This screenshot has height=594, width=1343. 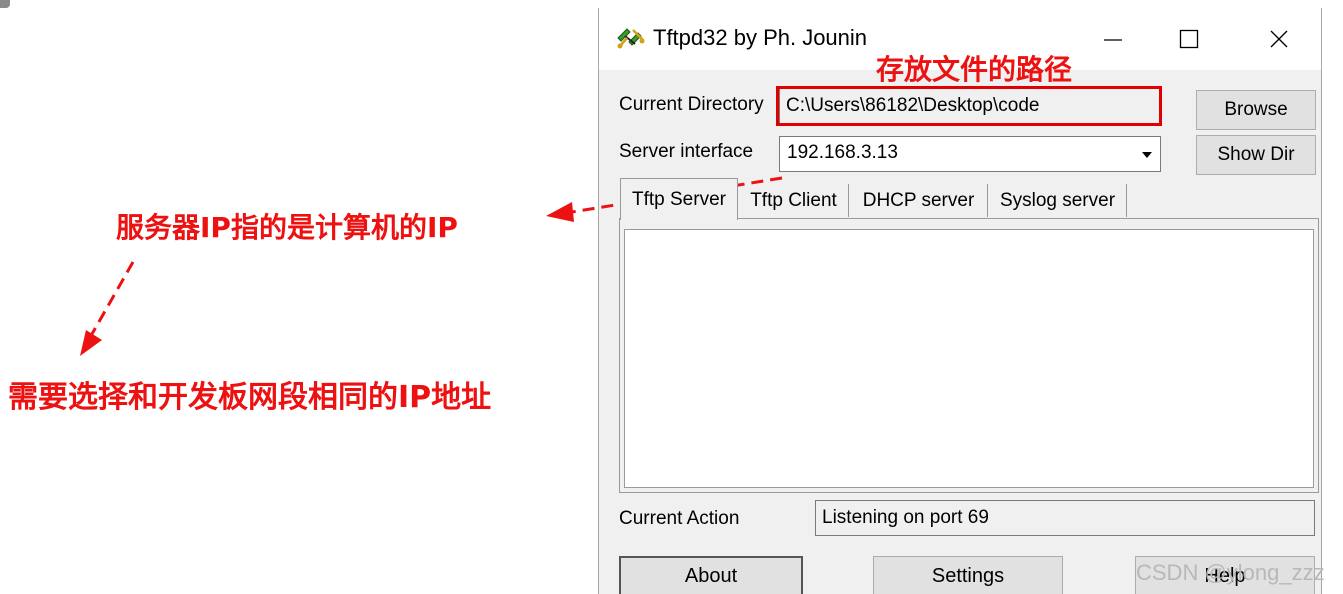 What do you see at coordinates (679, 199) in the screenshot?
I see `tab-tftp-server: Tftp Server` at bounding box center [679, 199].